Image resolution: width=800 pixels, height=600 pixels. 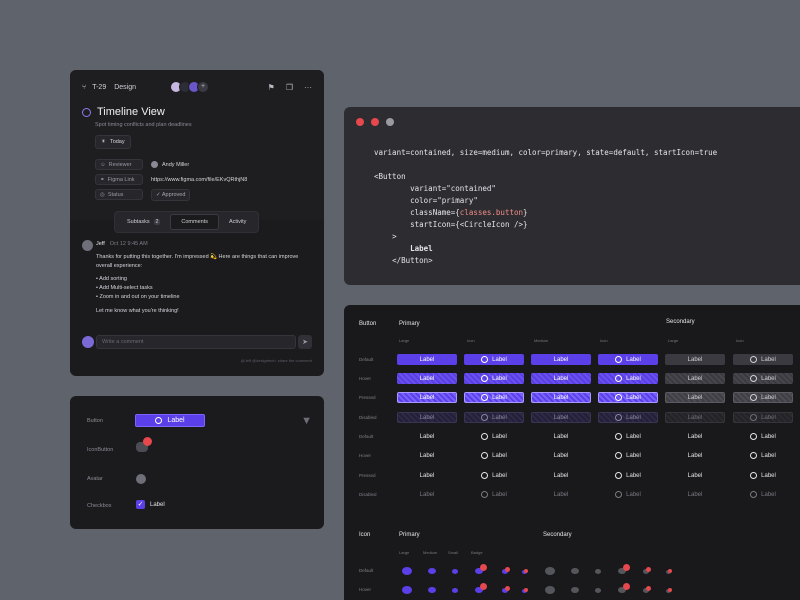 I want to click on flag-icon: ⚑, so click(x=271, y=87).